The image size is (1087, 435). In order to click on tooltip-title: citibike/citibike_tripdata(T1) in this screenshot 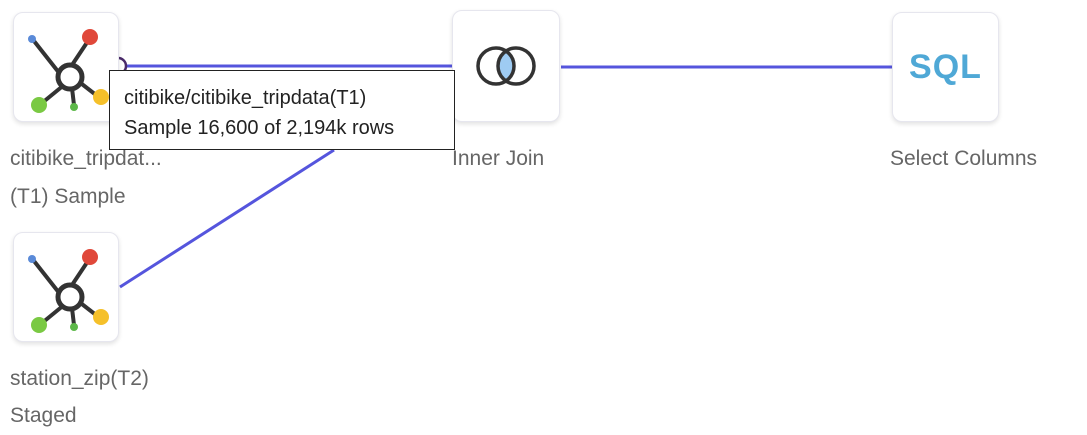, I will do `click(245, 98)`.